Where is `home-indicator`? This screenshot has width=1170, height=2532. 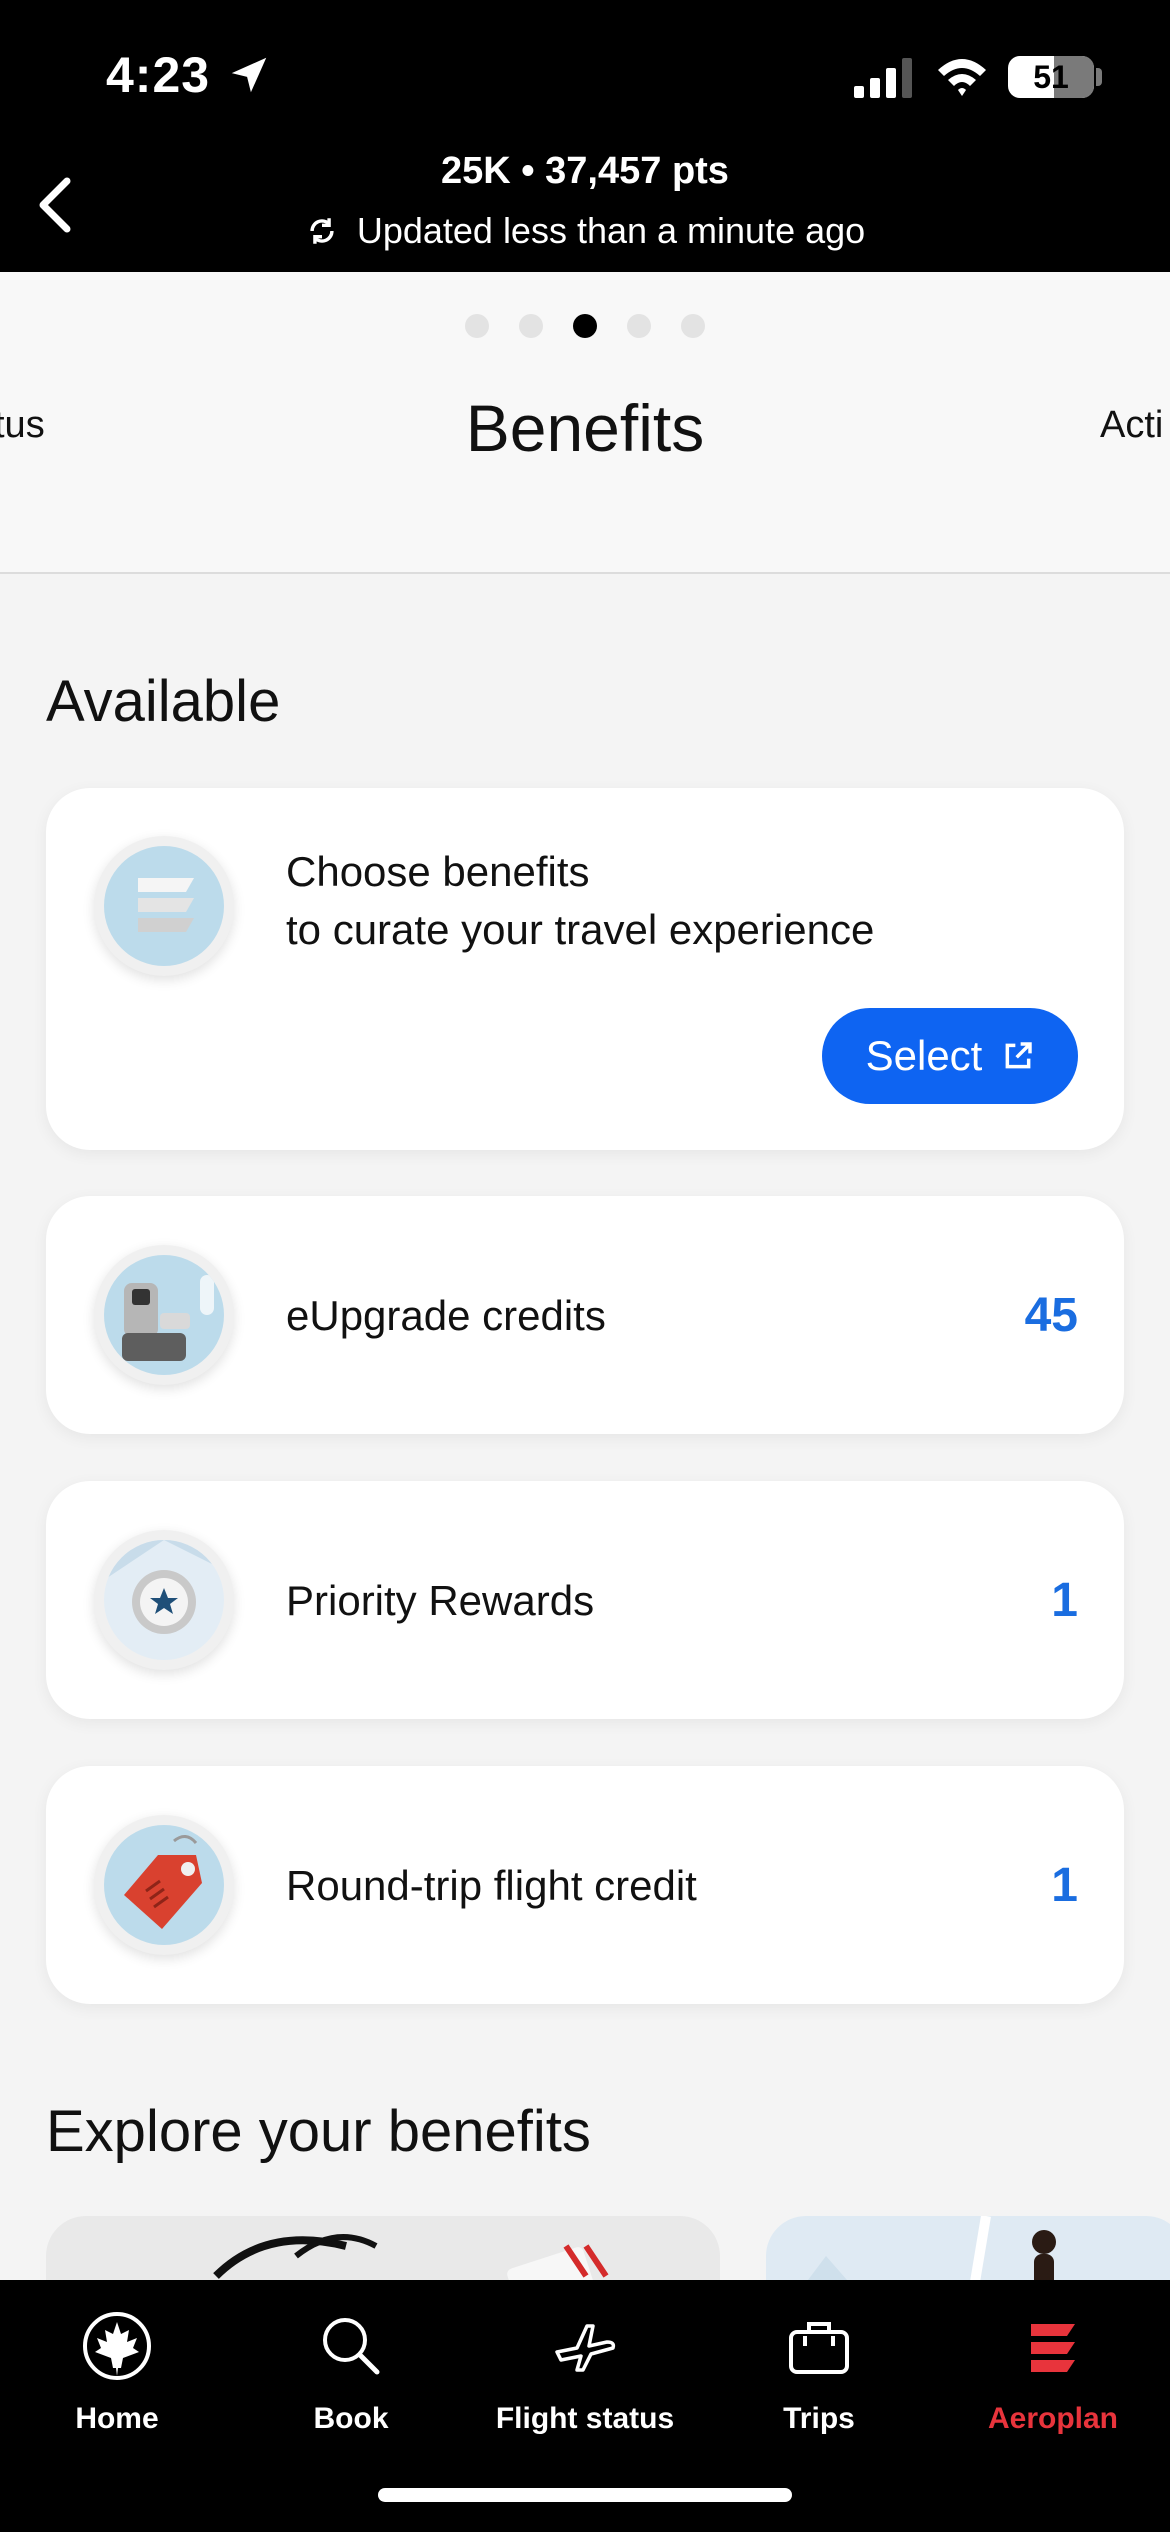
home-indicator is located at coordinates (585, 2495).